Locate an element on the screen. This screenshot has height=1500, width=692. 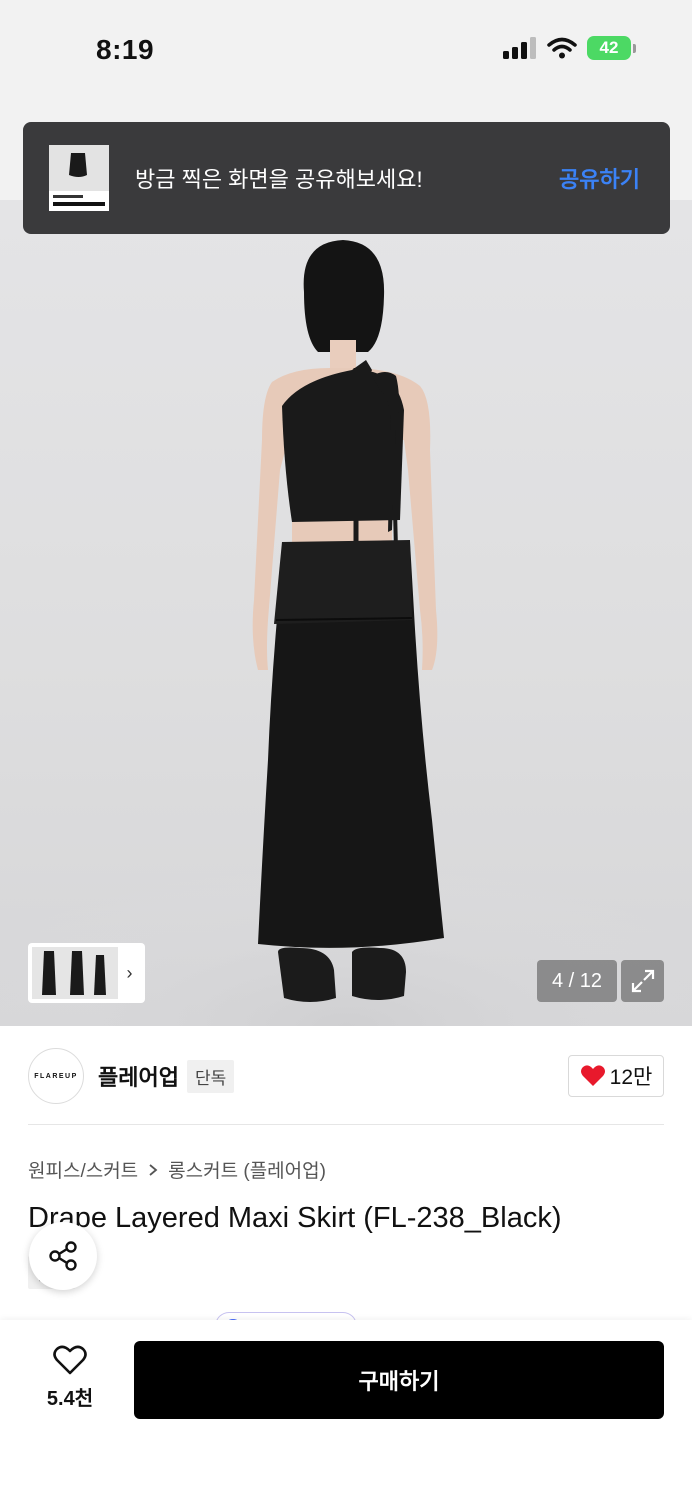
thumbnail-strip: › is located at coordinates (86, 973).